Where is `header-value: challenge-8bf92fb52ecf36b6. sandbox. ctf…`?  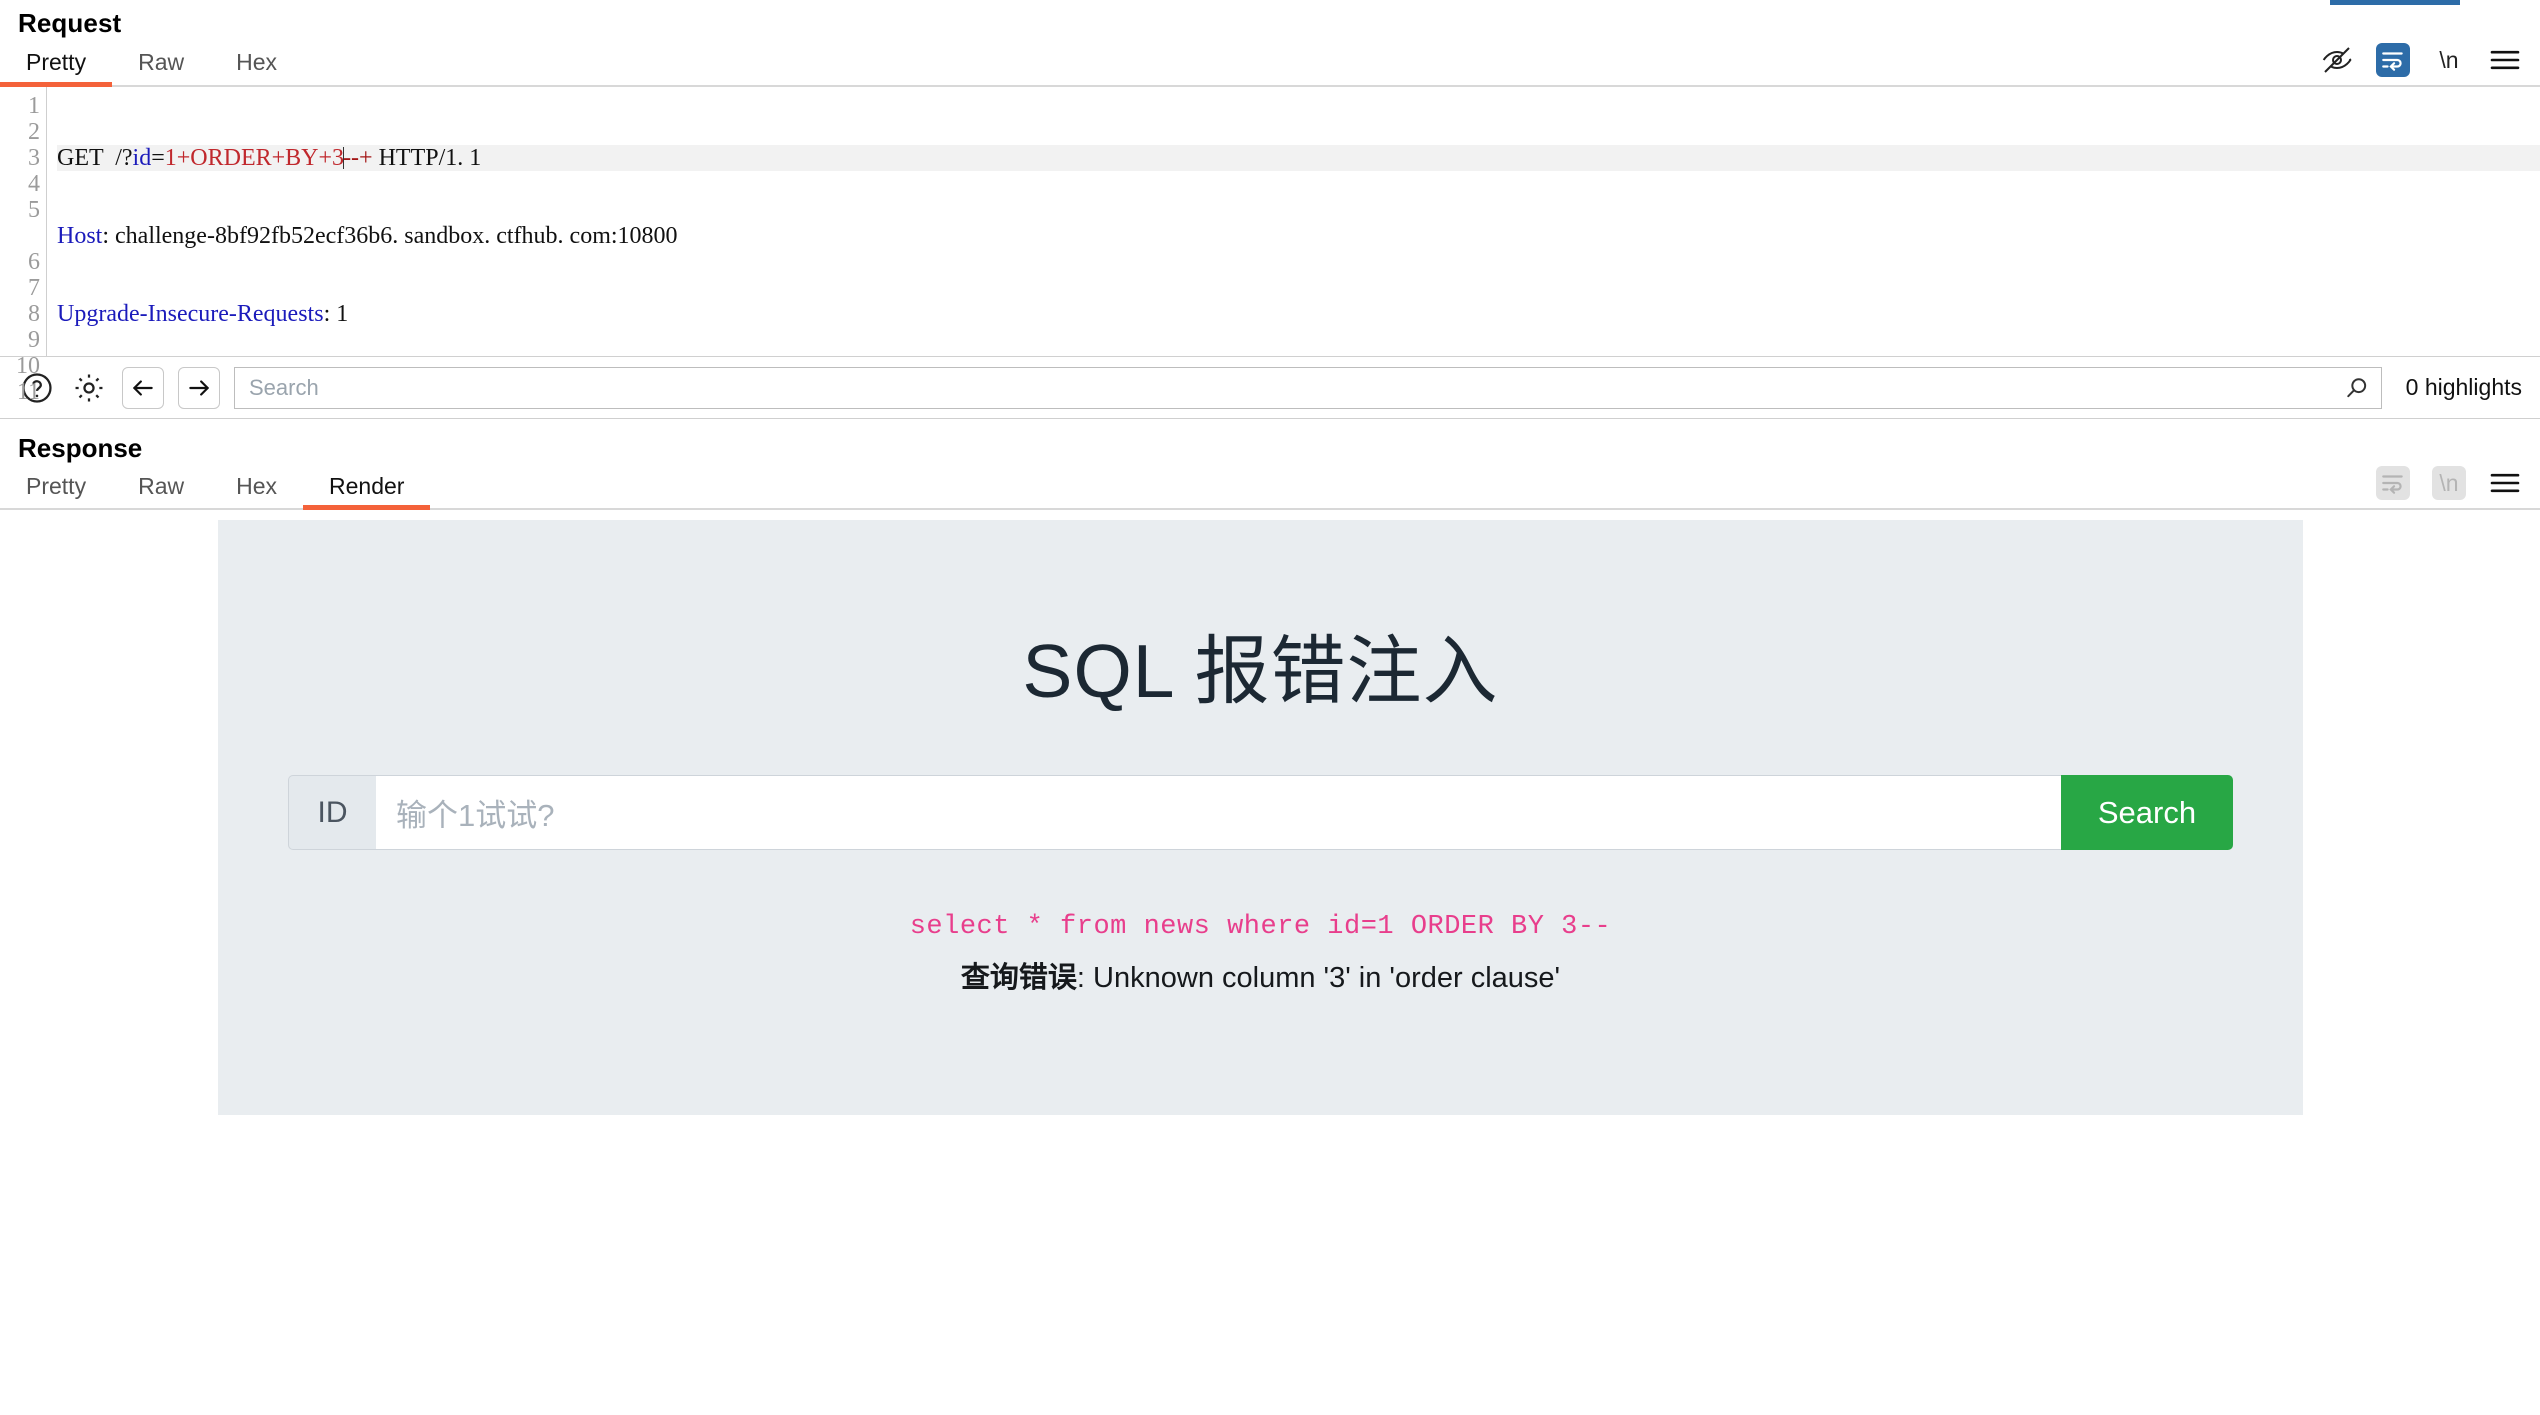
header-value: challenge-8bf92fb52ecf36b6. sandbox. ctf… is located at coordinates (396, 236).